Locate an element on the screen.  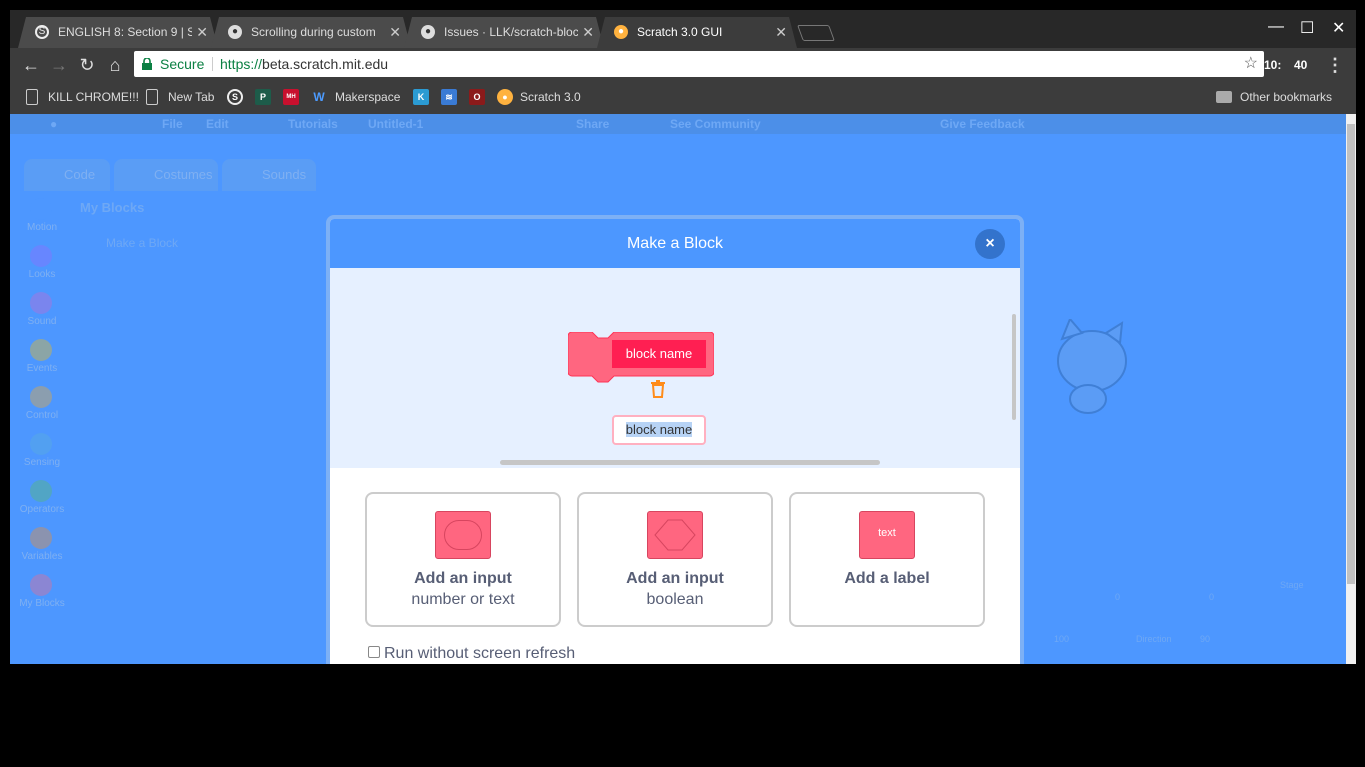
home-icon: ⌂ is located at coordinates (115, 65).